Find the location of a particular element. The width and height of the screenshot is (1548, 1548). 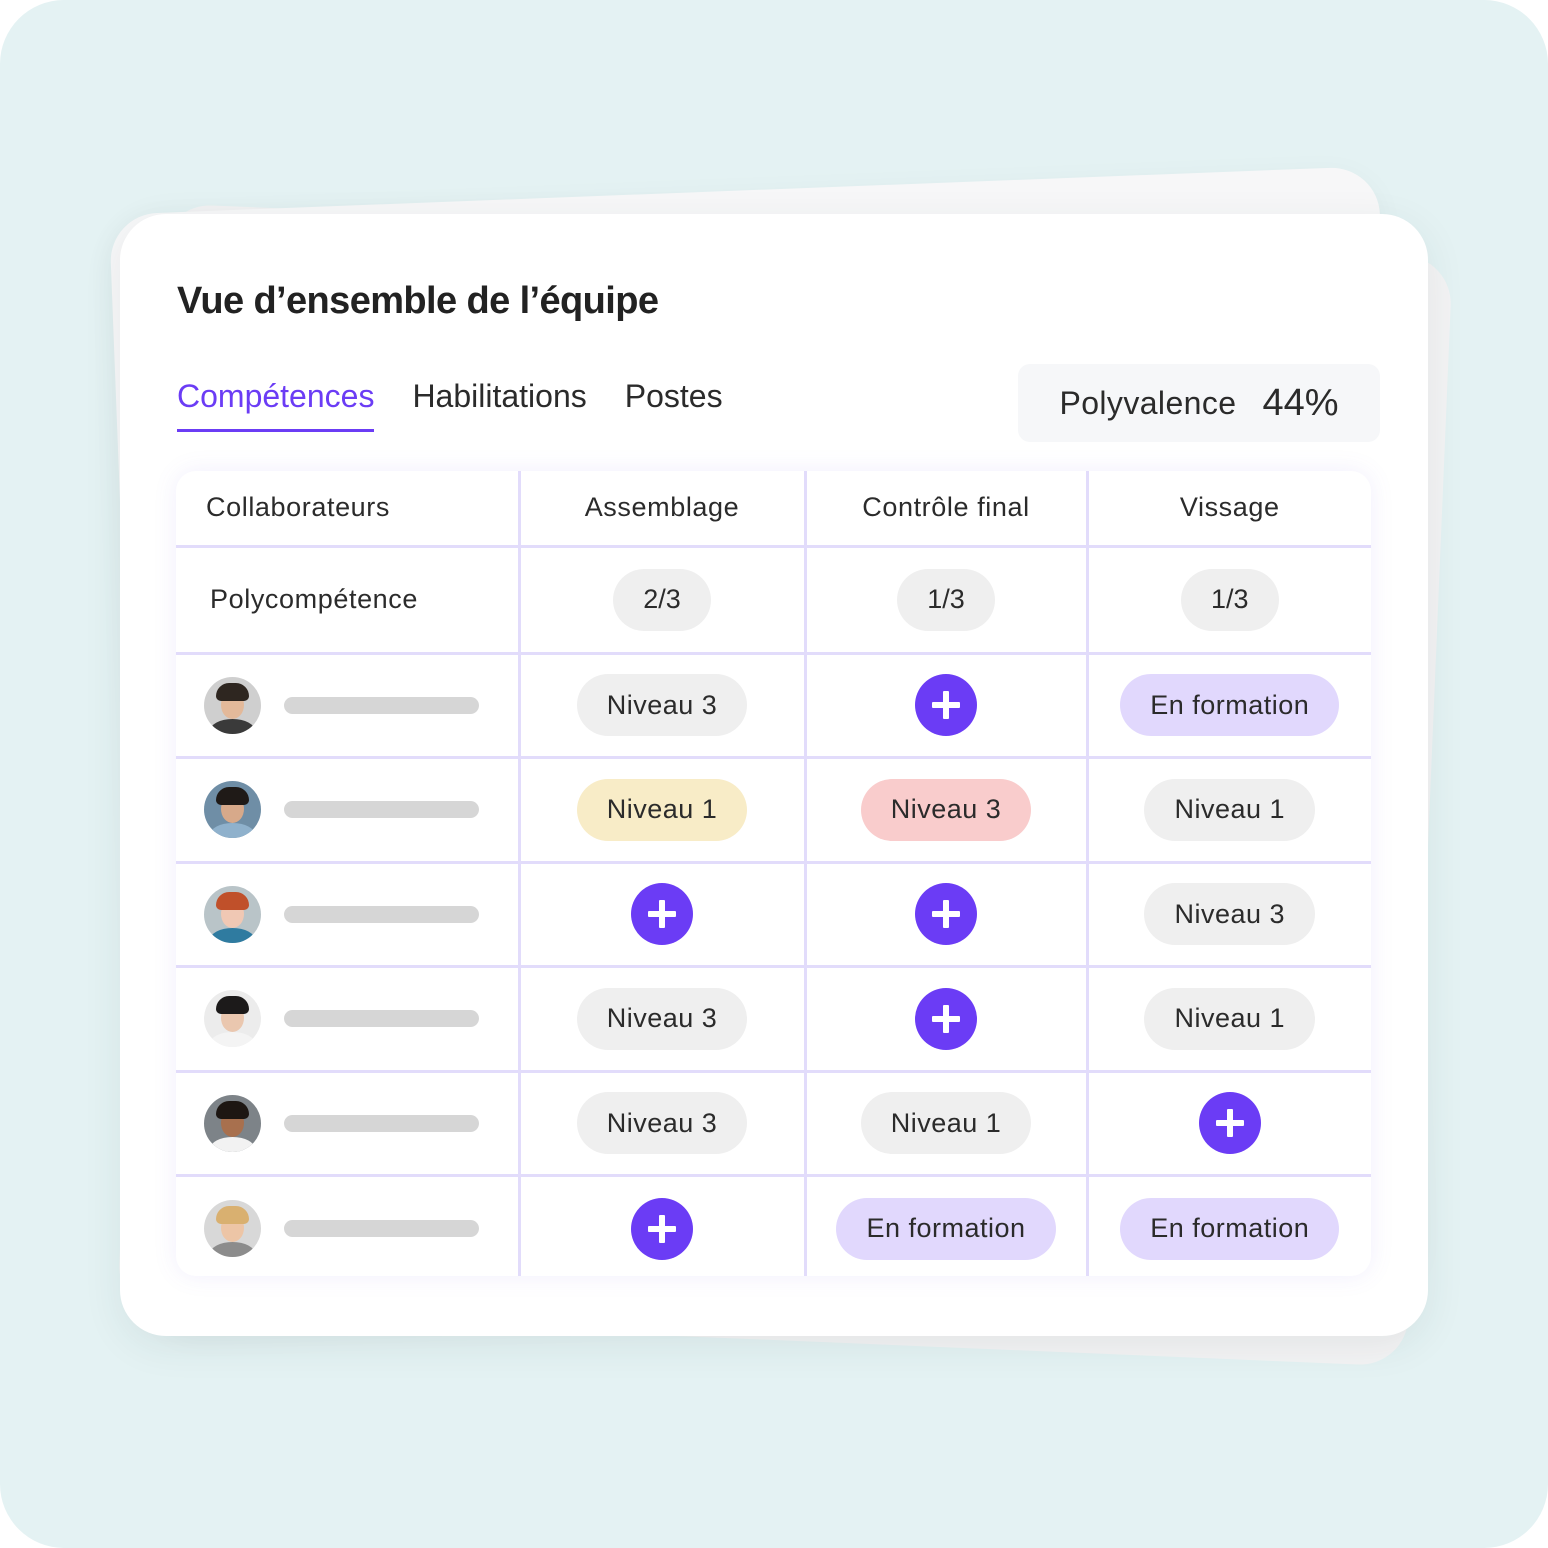

polycompetence-vissage: 1/3 is located at coordinates (1229, 599).